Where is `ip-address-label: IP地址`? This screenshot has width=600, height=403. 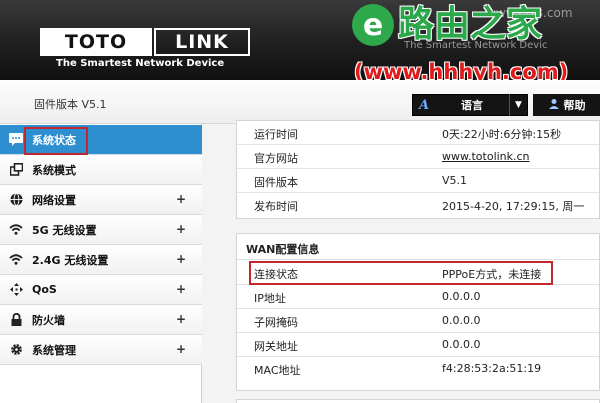 ip-address-label: IP地址 is located at coordinates (270, 298).